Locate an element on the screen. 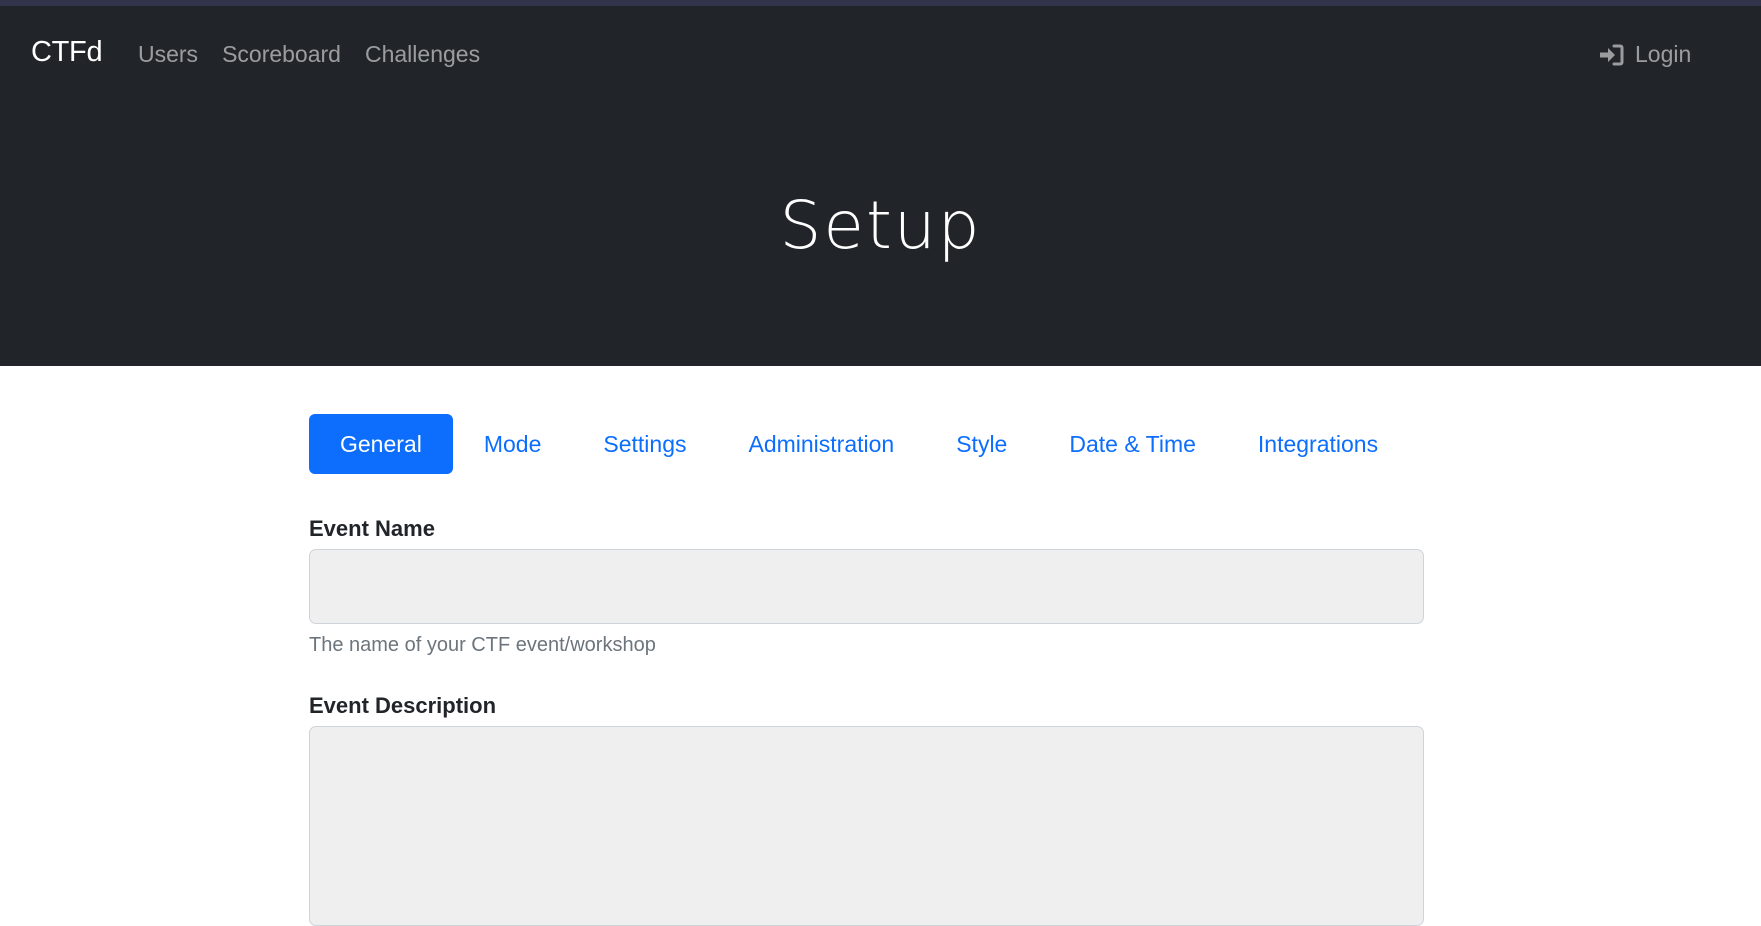  tab-style: Style is located at coordinates (981, 444).